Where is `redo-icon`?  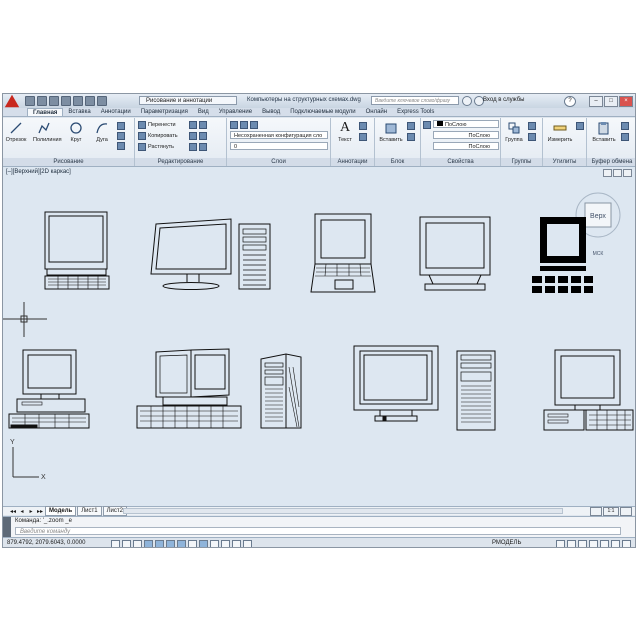 redo-icon is located at coordinates (102, 101).